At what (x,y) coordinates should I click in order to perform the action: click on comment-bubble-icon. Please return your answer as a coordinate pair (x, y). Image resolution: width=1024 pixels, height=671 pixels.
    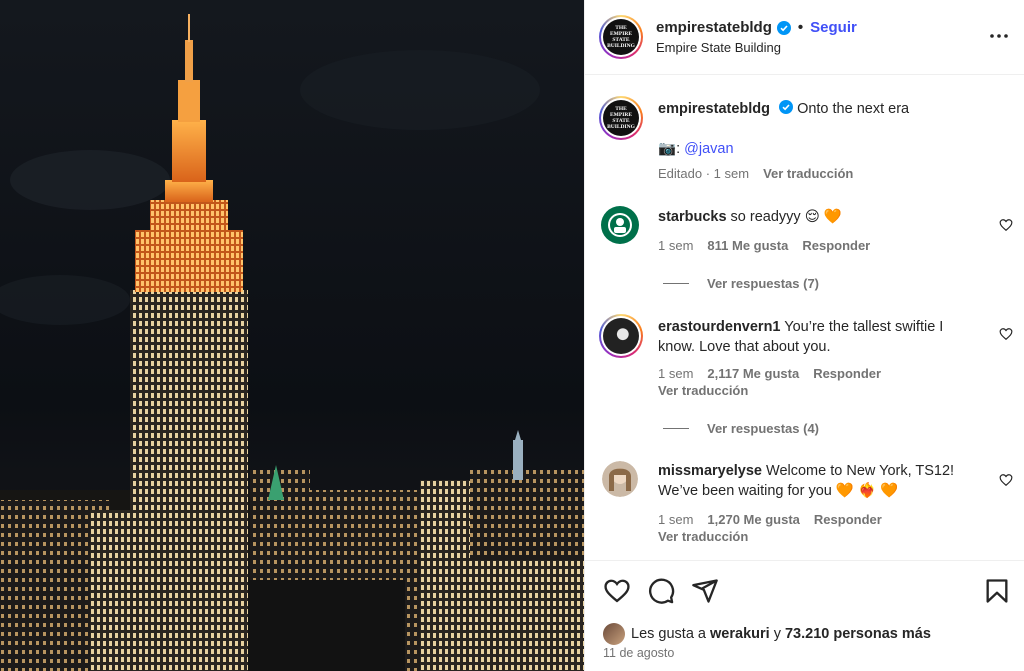
    Looking at the image, I should click on (661, 591).